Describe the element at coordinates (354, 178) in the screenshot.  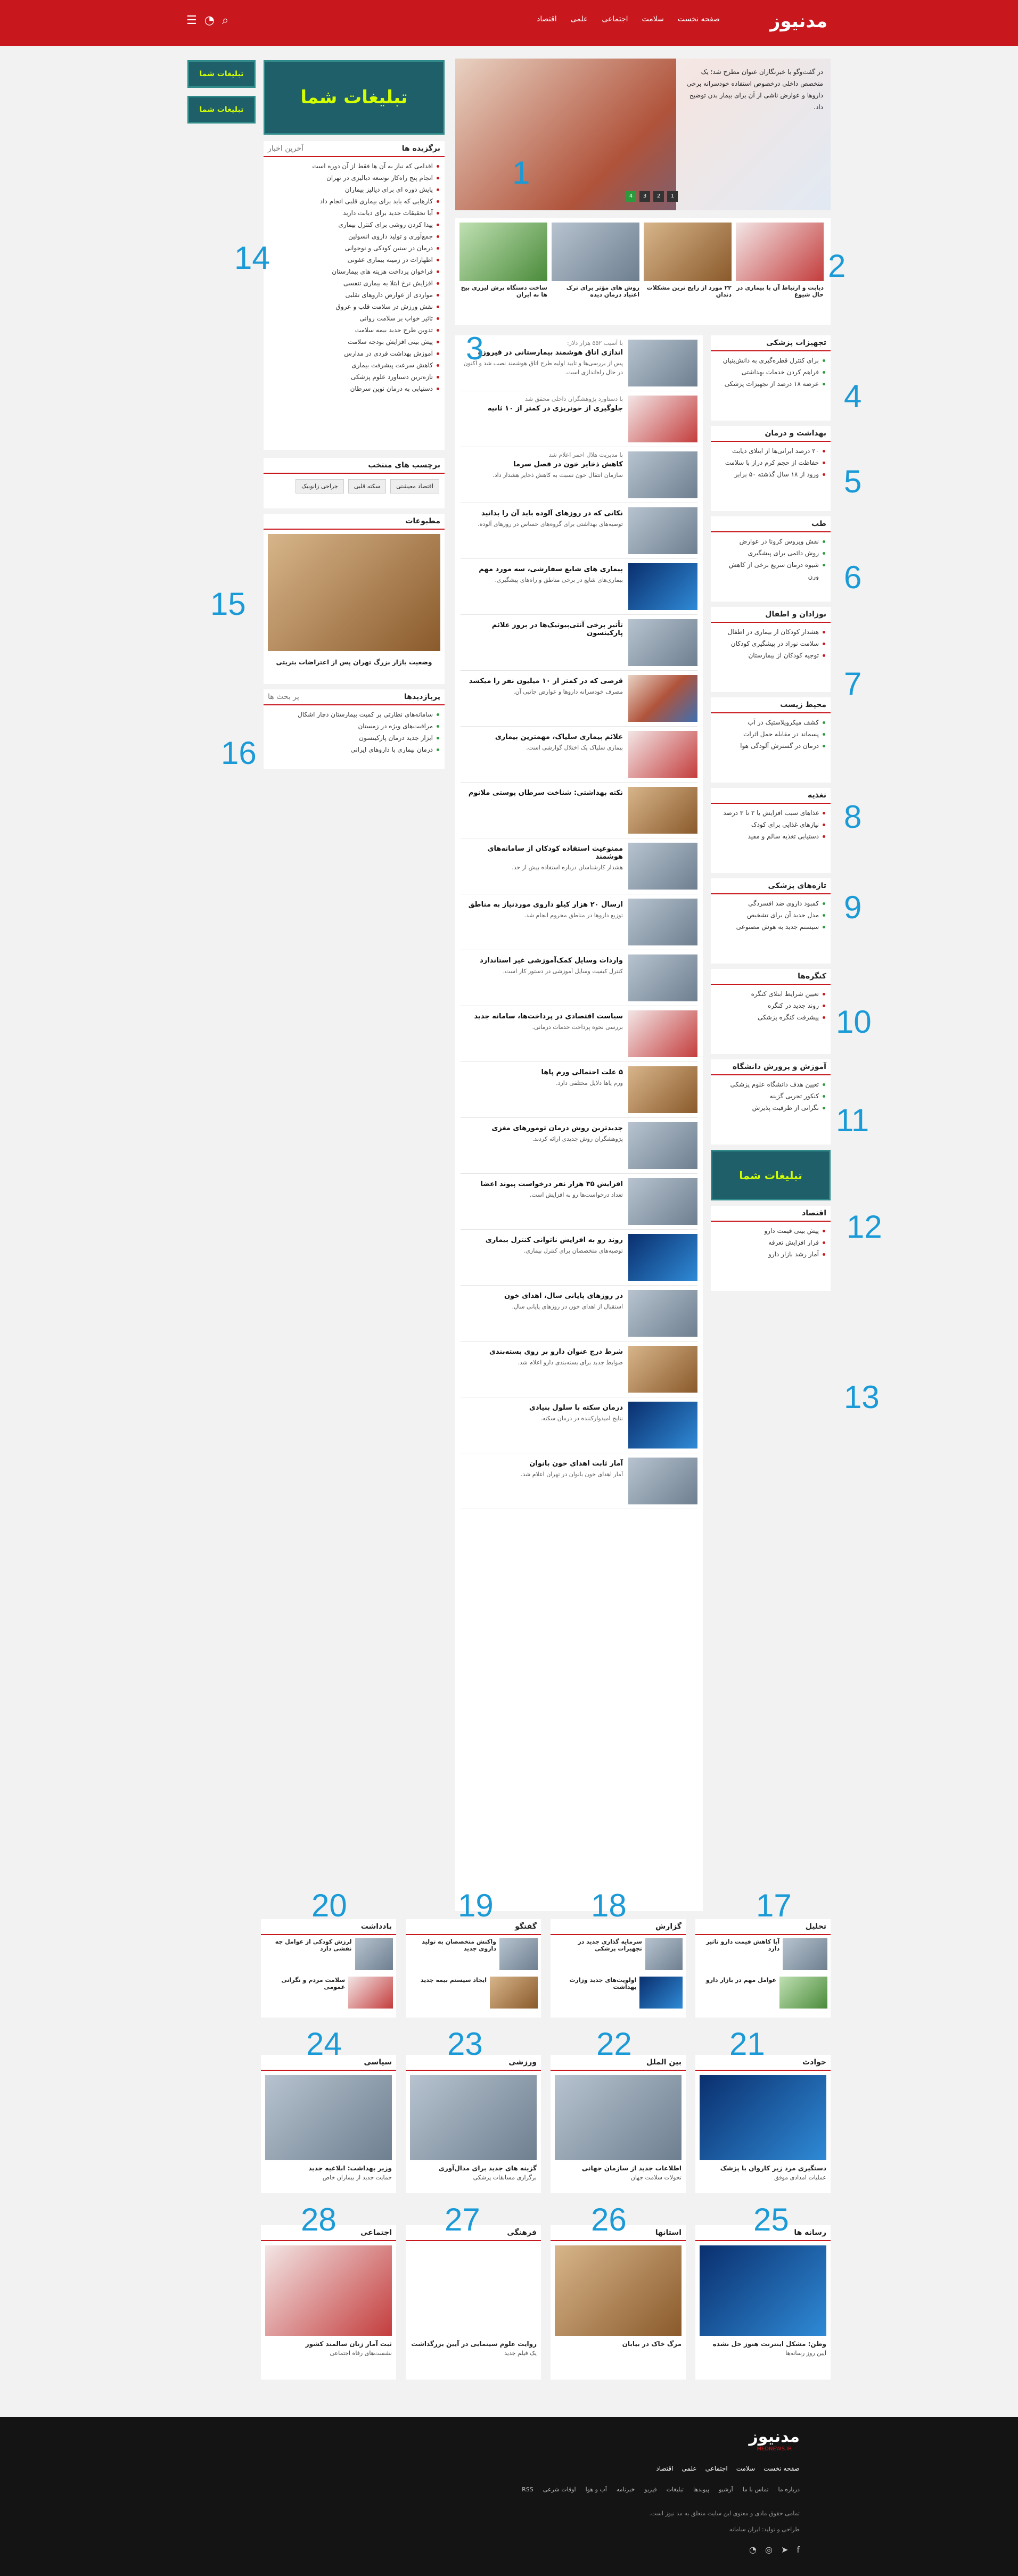
I see `list-item: انجام پنج راه‌کار توسعه دیالیزی در تهران` at that location.